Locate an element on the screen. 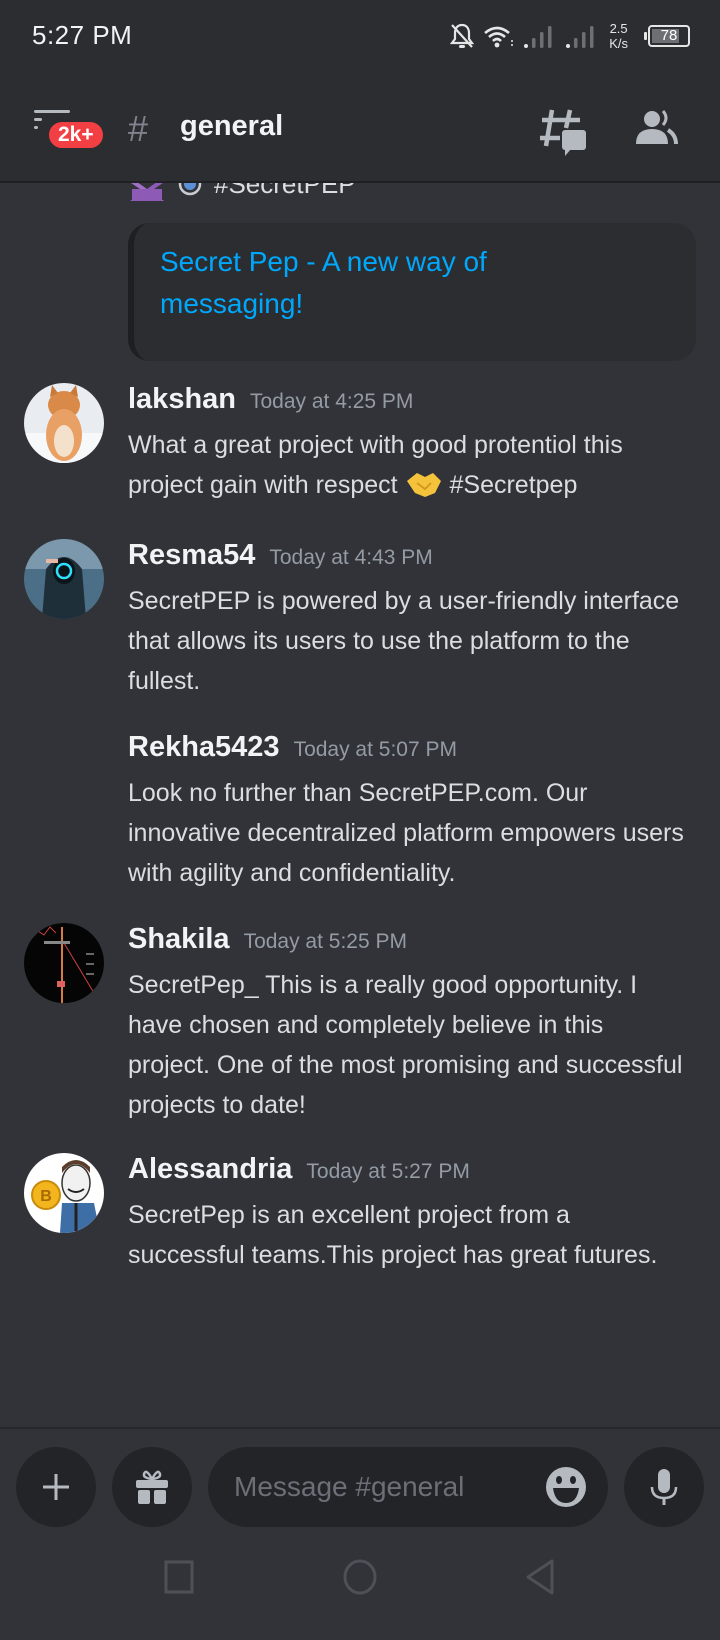  message-author: lakshan is located at coordinates (182, 399).